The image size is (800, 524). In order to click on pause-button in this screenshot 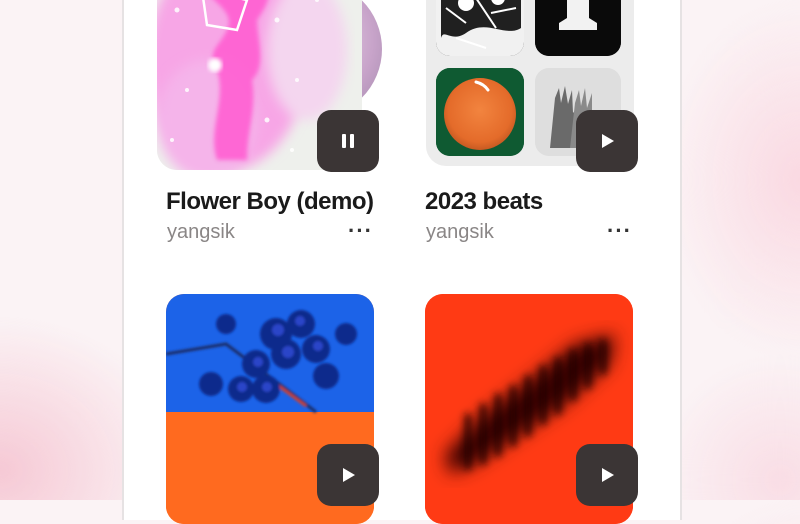, I will do `click(348, 141)`.